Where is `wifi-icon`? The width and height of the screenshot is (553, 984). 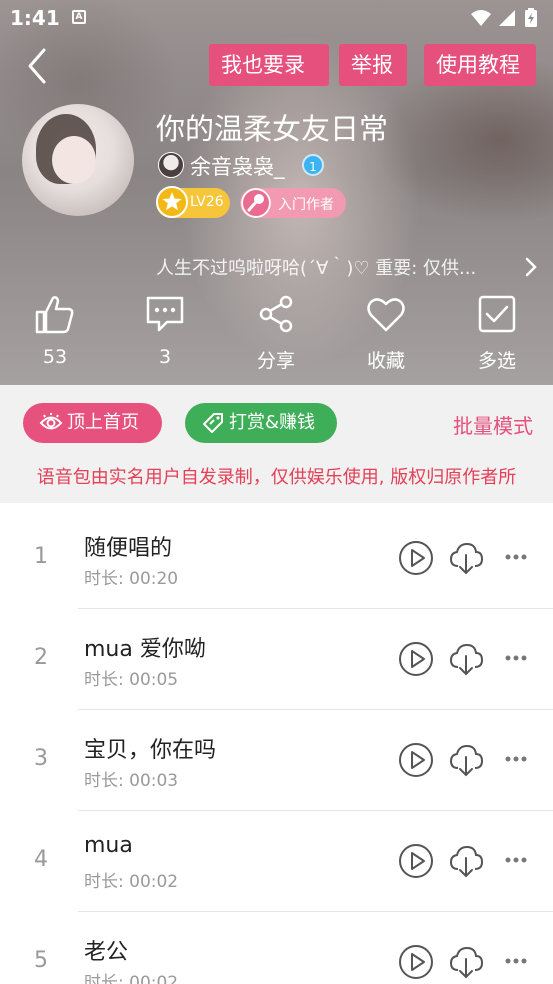
wifi-icon is located at coordinates (481, 18).